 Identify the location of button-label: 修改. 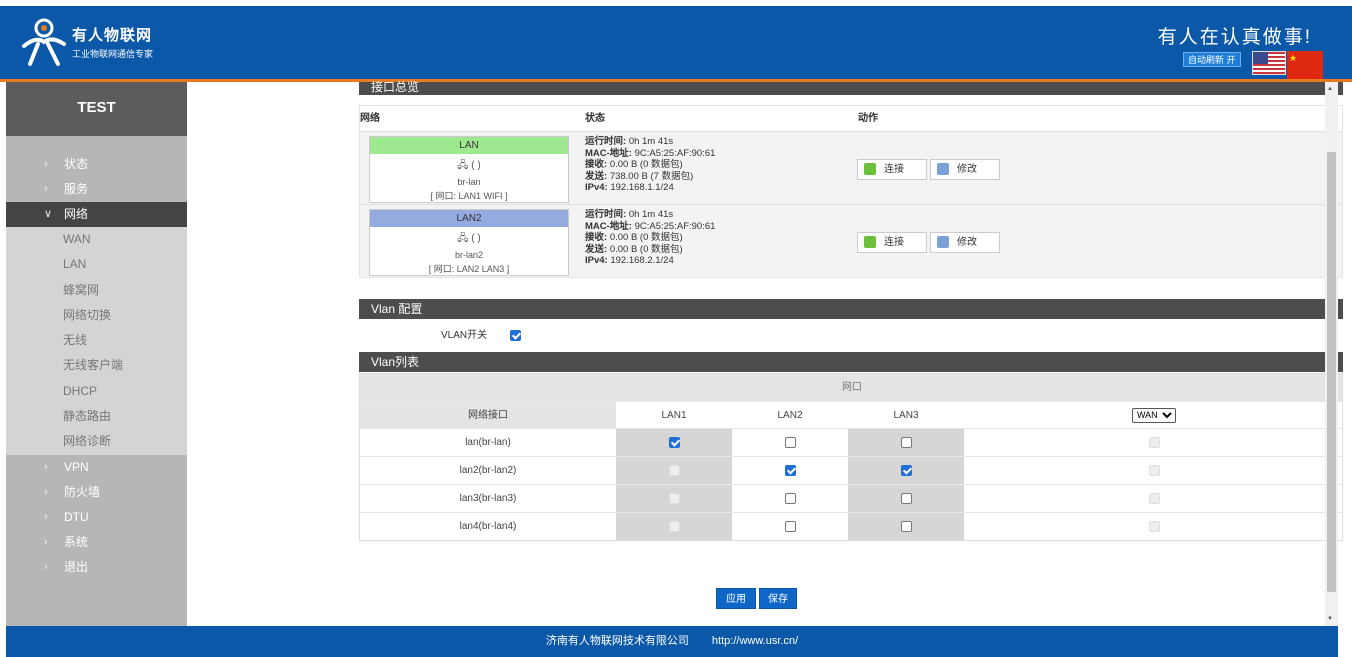
(967, 169).